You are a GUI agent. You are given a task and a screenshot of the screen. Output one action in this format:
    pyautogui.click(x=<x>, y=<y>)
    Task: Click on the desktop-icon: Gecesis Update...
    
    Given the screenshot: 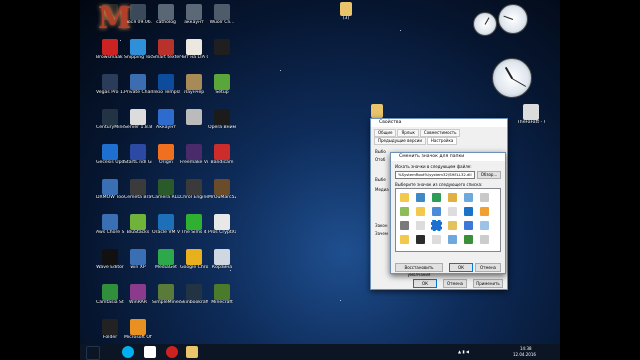 What is the action you would take?
    pyautogui.click(x=110, y=154)
    